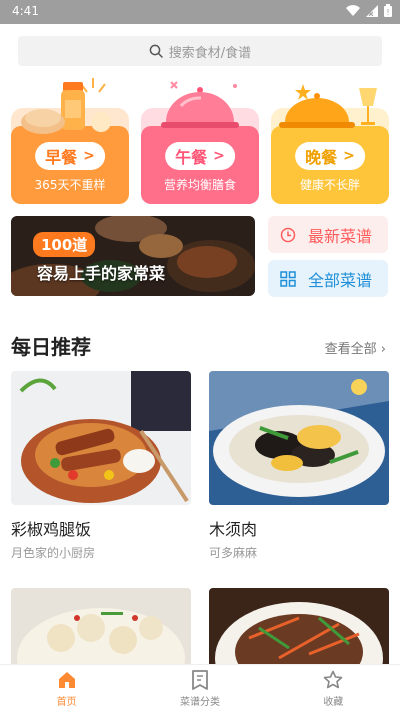 The height and width of the screenshot is (712, 400). I want to click on tab-label: 首页, so click(66, 702).